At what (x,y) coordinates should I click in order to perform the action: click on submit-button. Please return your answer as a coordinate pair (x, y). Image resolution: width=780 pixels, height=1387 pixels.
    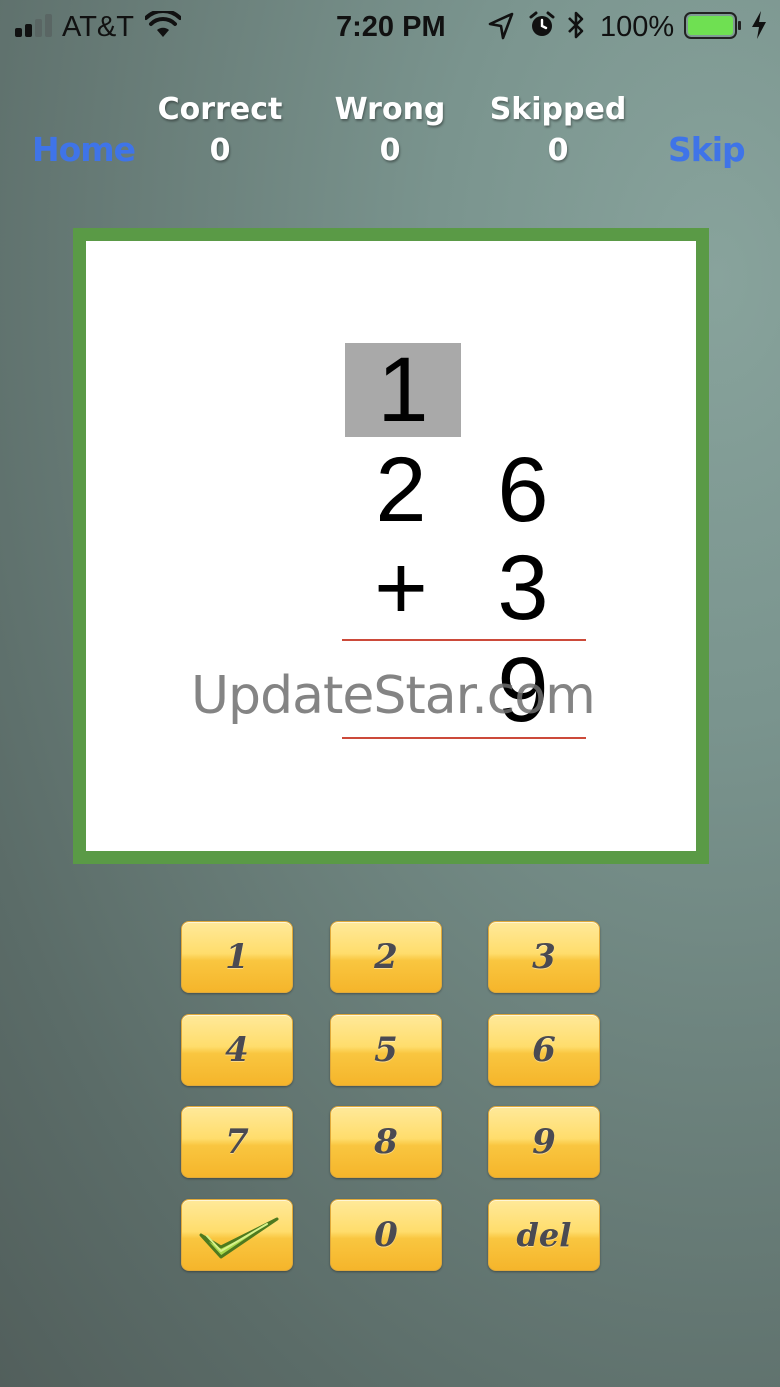
    Looking at the image, I should click on (237, 1235).